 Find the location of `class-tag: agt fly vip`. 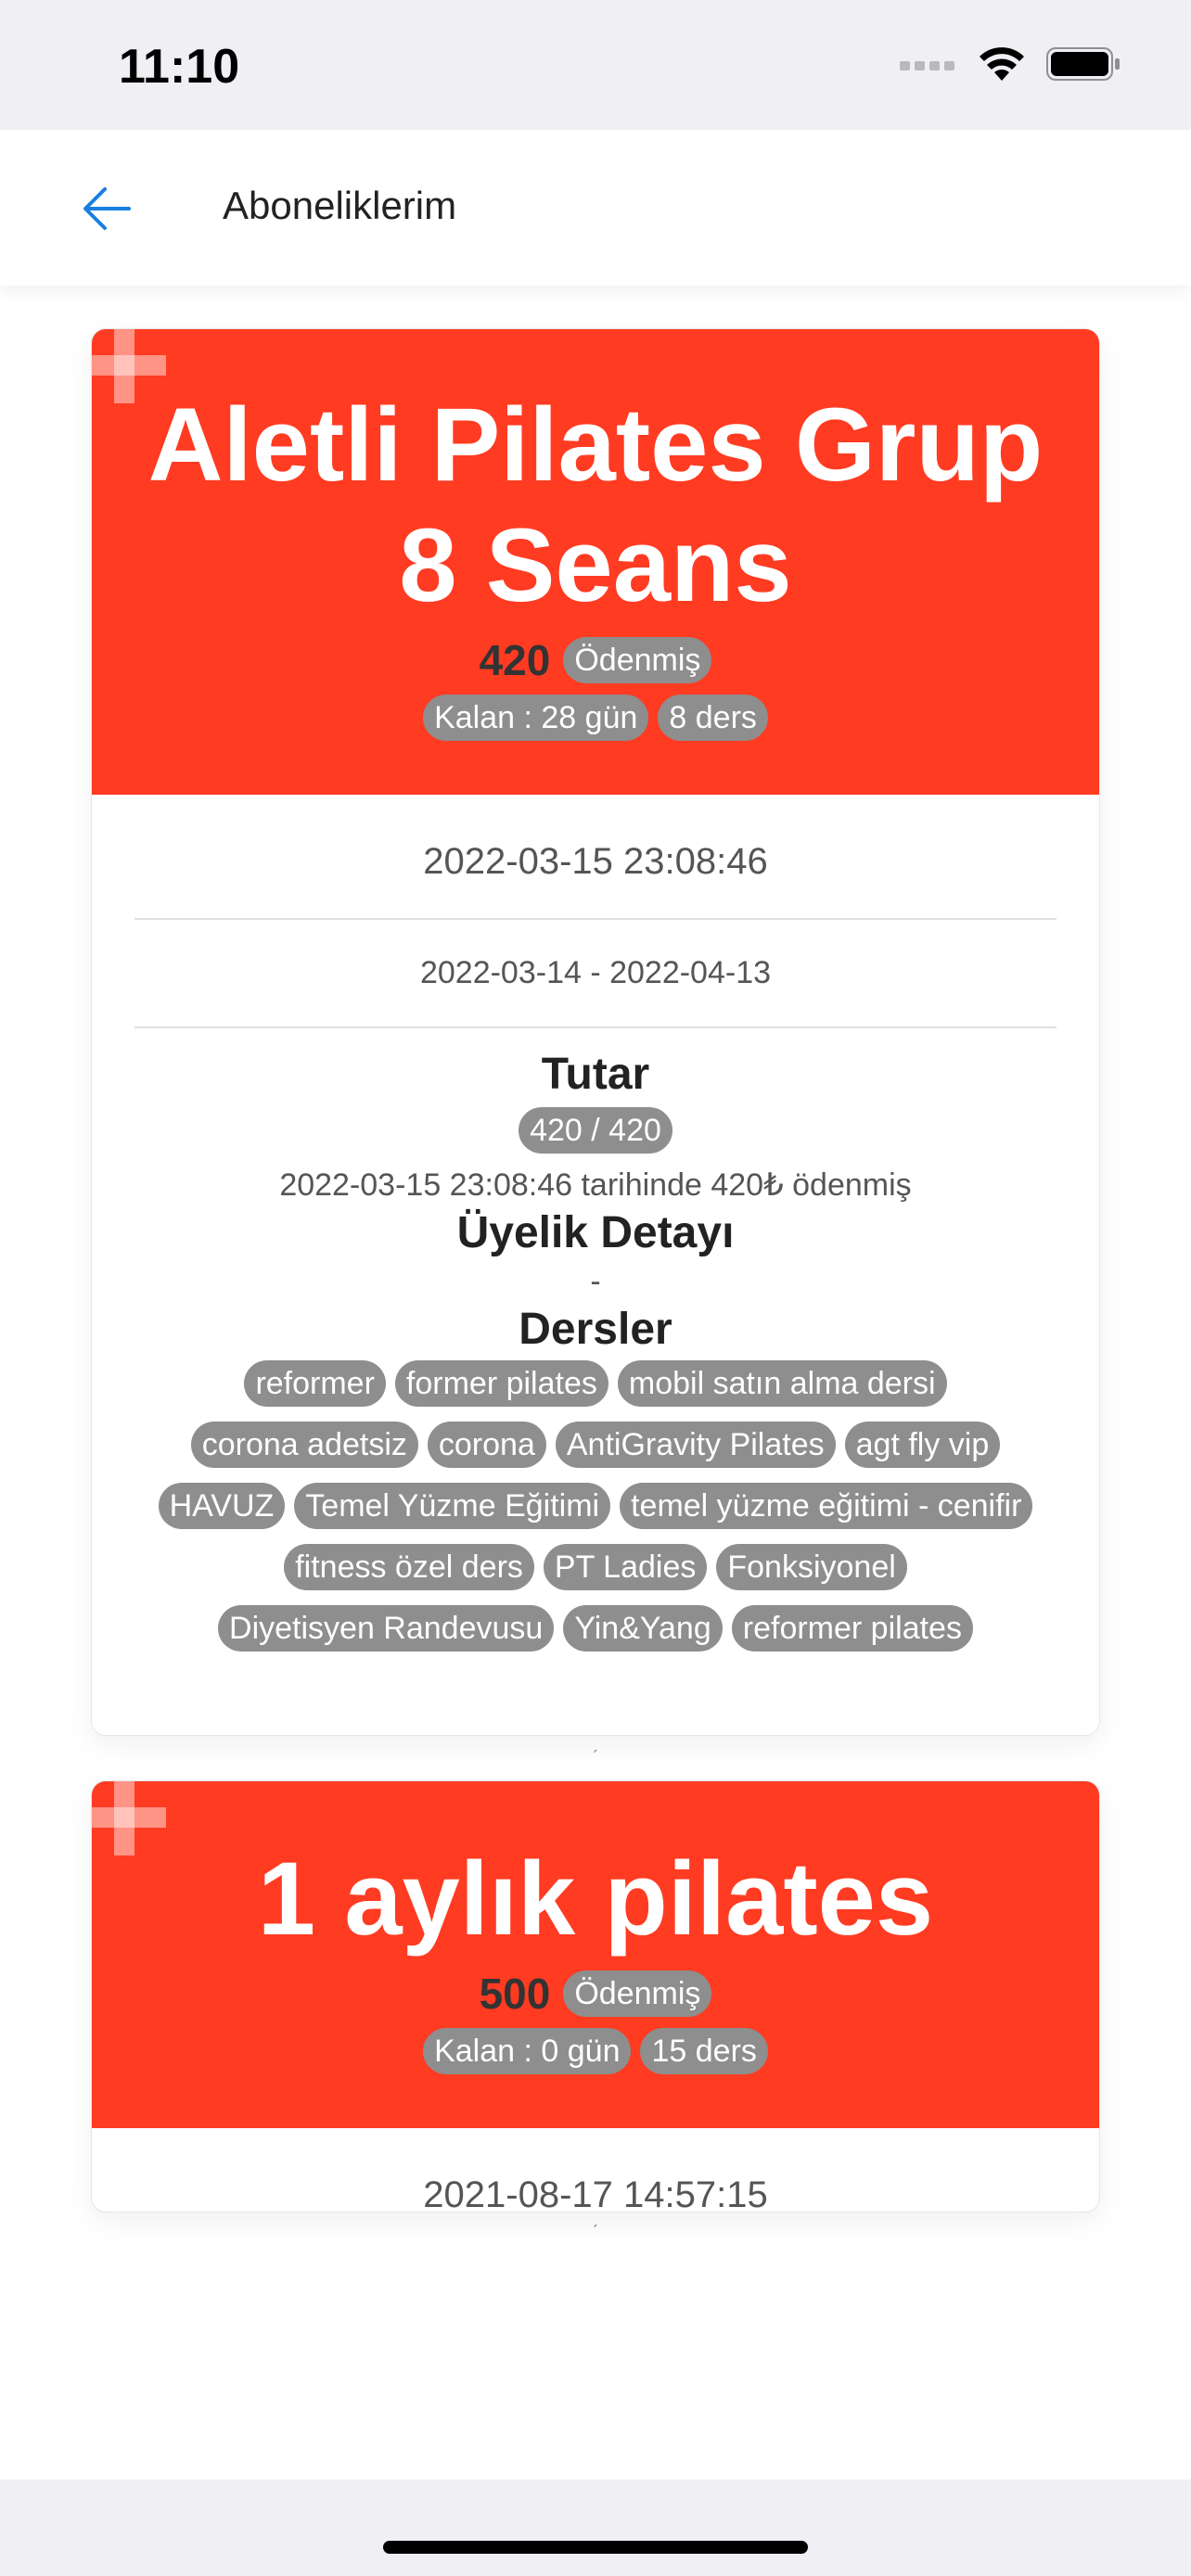

class-tag: agt fly vip is located at coordinates (922, 1445).